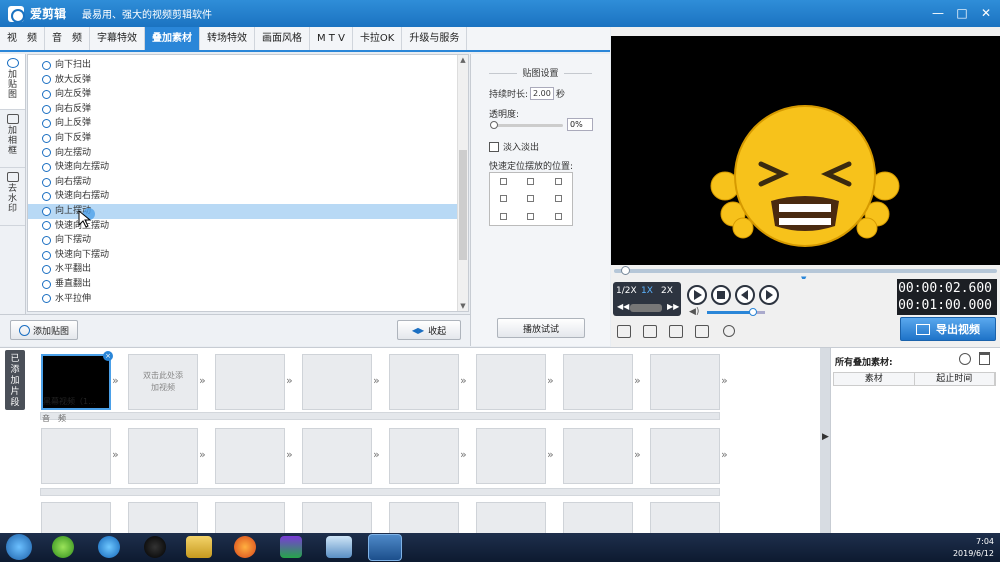 The height and width of the screenshot is (562, 1000). Describe the element at coordinates (948, 329) in the screenshot. I see `export-video-button: 导出视频` at that location.